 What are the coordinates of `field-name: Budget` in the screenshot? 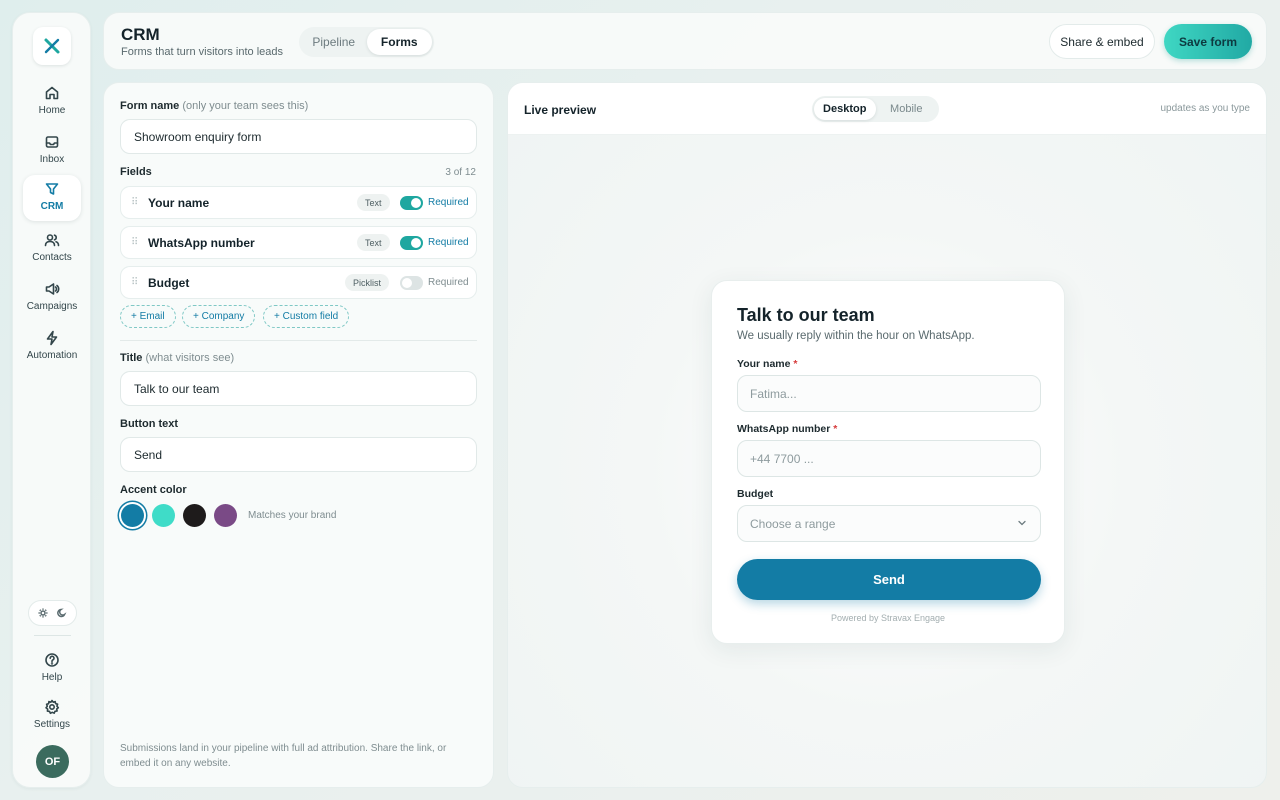 It's located at (169, 283).